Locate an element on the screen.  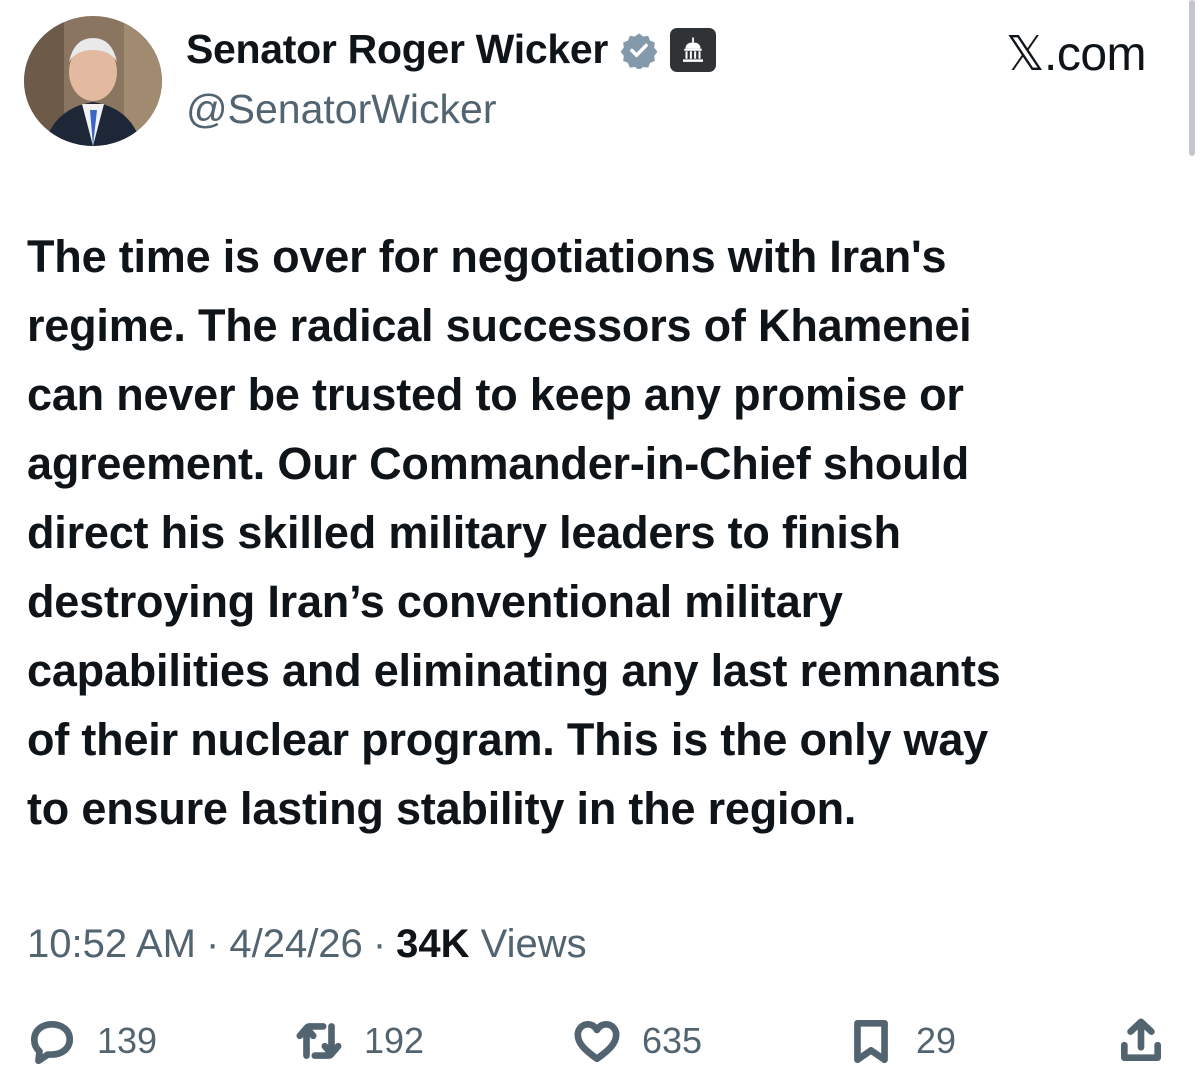
x-logo: 𝕏.com is located at coordinates (1076, 54).